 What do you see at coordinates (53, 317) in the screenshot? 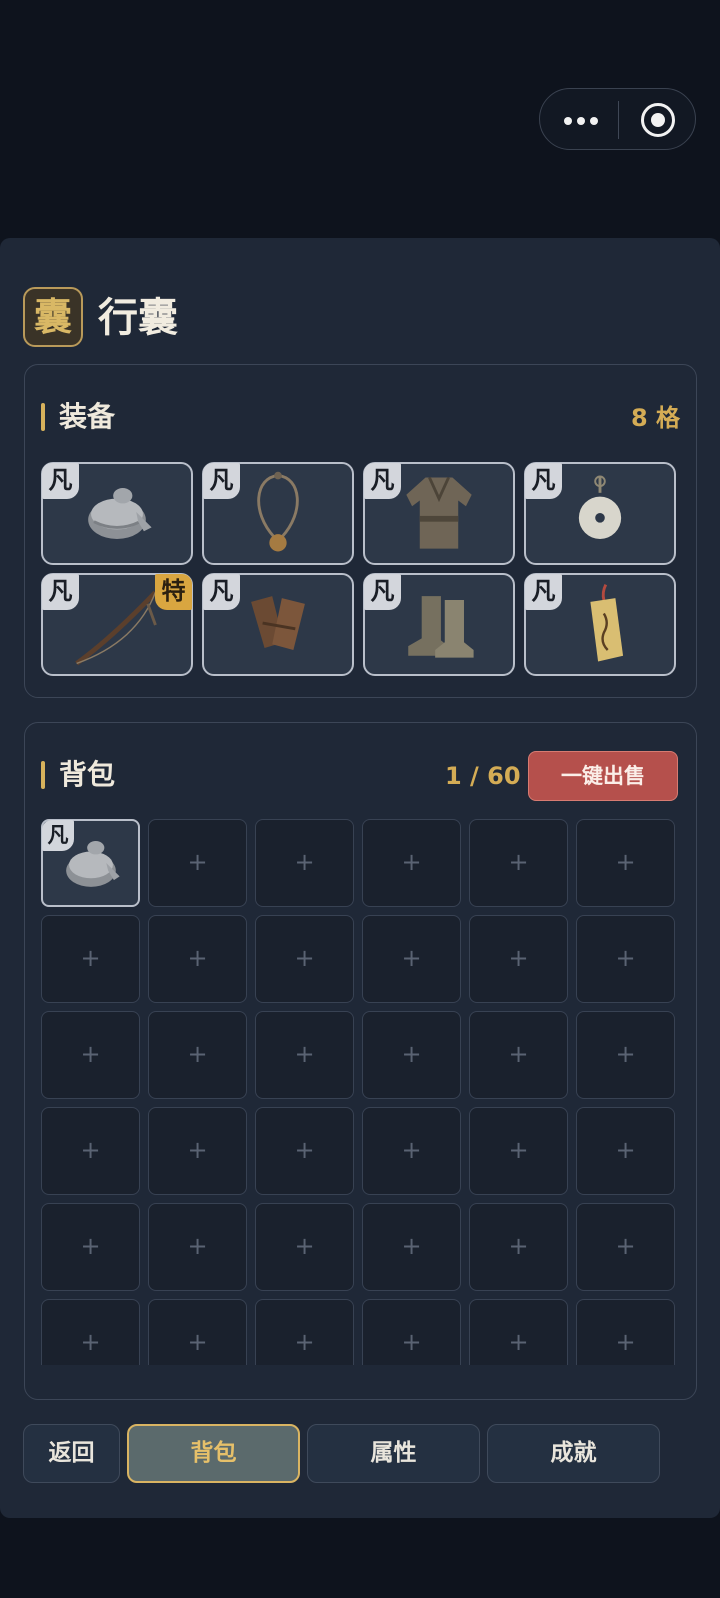
I see `title-badge: 囊` at bounding box center [53, 317].